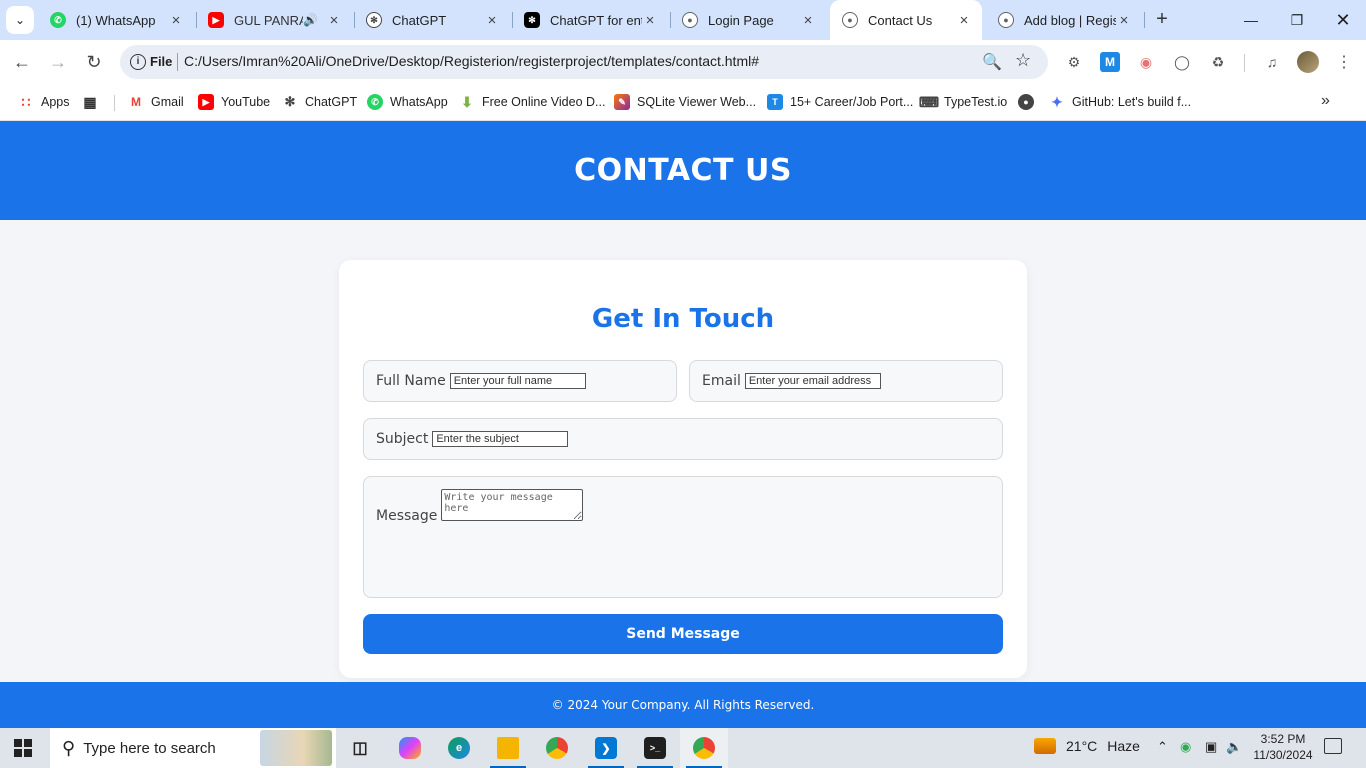 The width and height of the screenshot is (1366, 768). What do you see at coordinates (331, 102) in the screenshot?
I see `bookmark-label: ChatGPT` at bounding box center [331, 102].